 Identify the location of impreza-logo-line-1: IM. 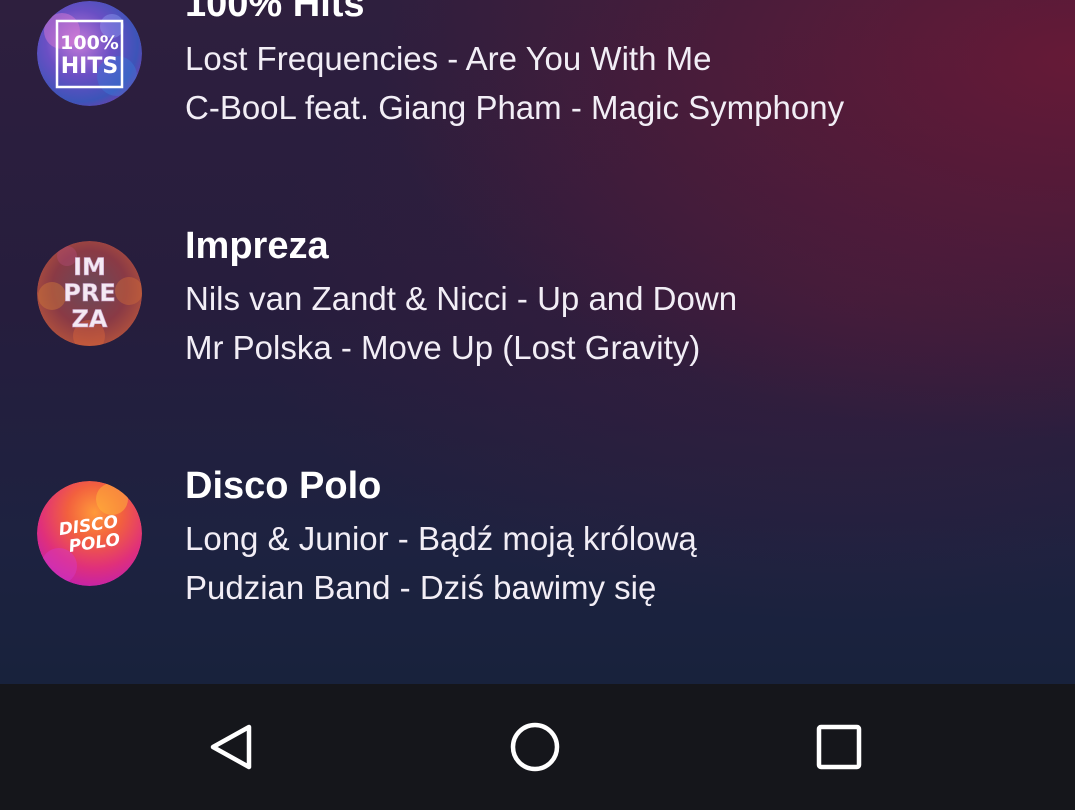
(89, 267).